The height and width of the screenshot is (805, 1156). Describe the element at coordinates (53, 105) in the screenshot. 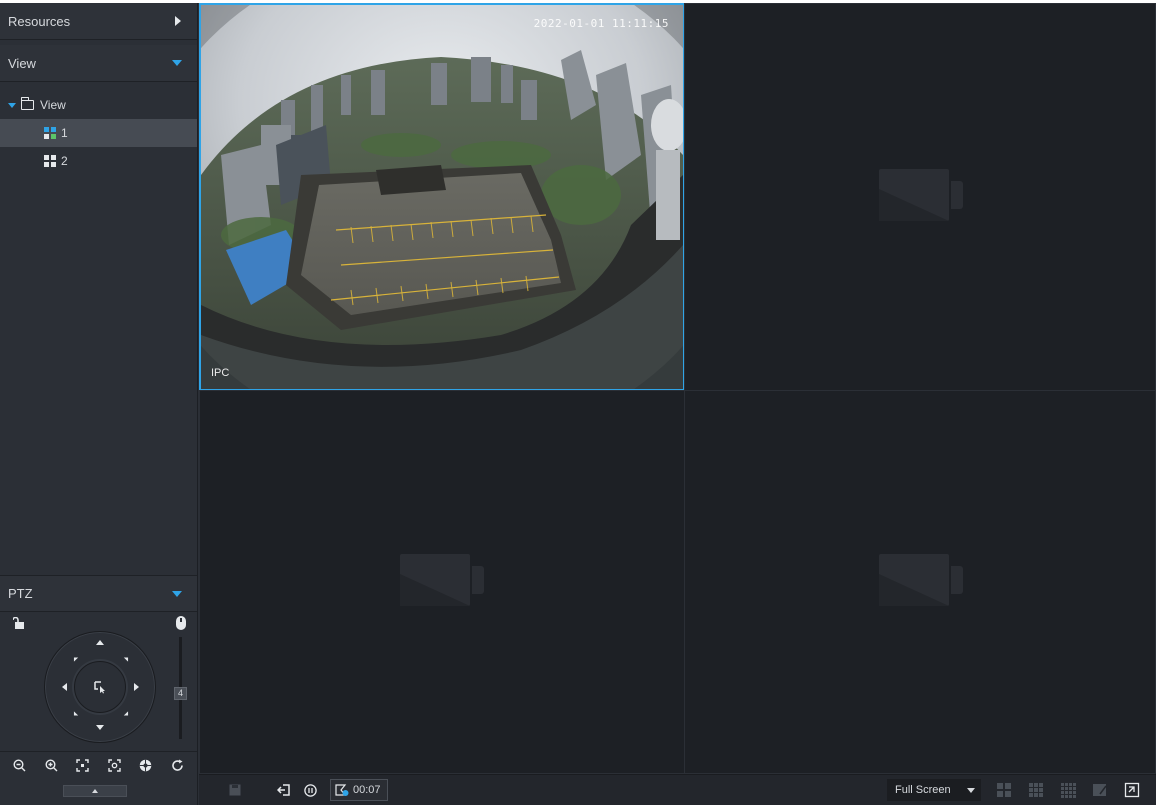

I see `tree-root-label: View` at that location.